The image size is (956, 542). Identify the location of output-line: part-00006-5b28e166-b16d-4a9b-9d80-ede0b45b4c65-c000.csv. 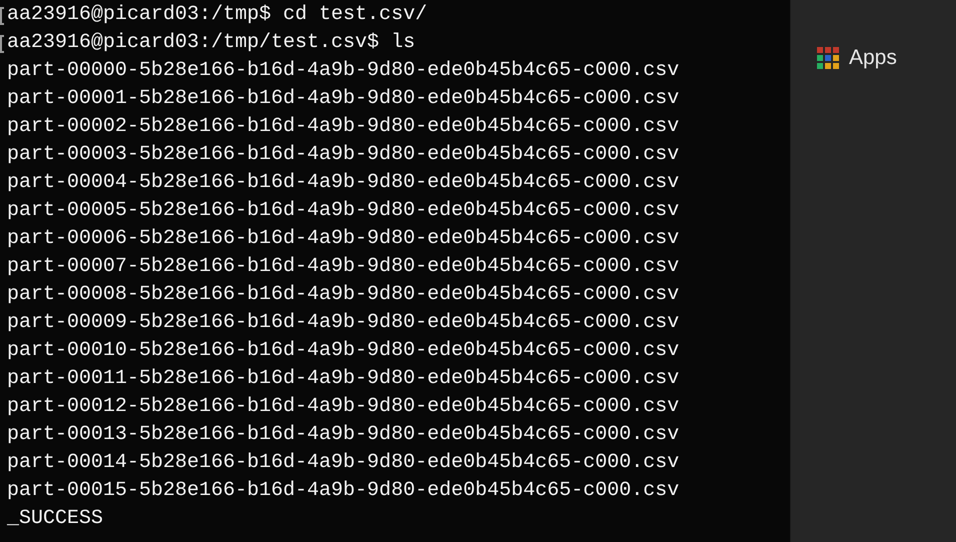
(343, 238).